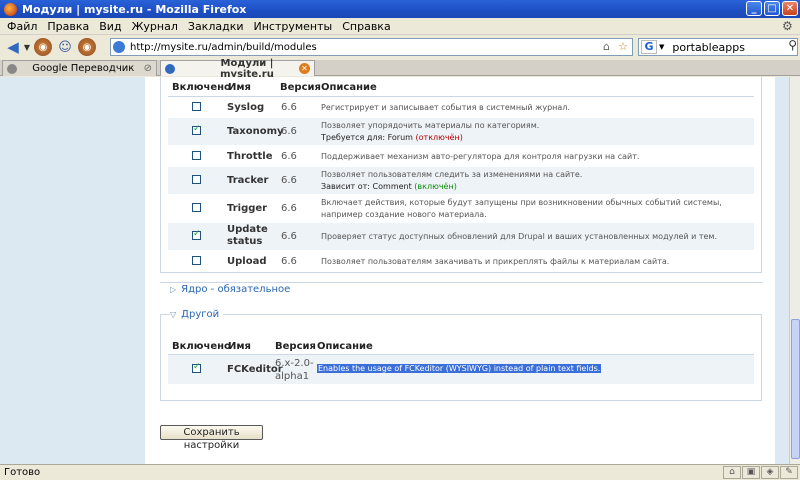 Image resolution: width=800 pixels, height=480 pixels. What do you see at coordinates (43, 47) in the screenshot?
I see `fox-addon-icon: ◉` at bounding box center [43, 47].